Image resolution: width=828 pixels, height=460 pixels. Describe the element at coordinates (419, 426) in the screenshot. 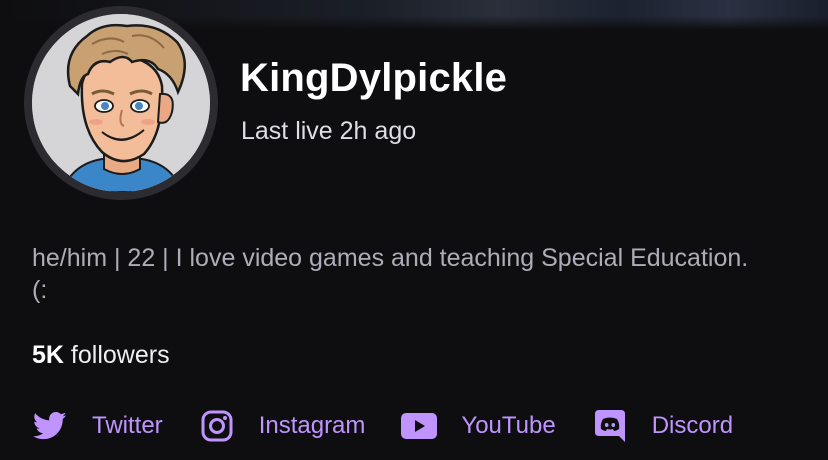

I see `youtube-icon` at that location.